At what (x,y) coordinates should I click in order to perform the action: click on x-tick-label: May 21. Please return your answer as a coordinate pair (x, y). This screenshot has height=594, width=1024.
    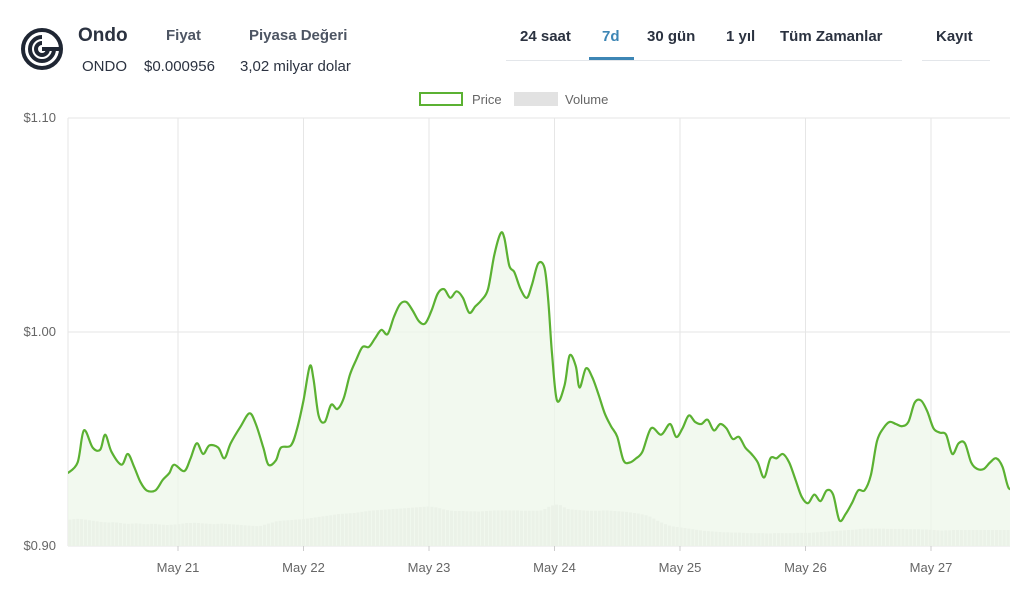
    Looking at the image, I should click on (178, 567).